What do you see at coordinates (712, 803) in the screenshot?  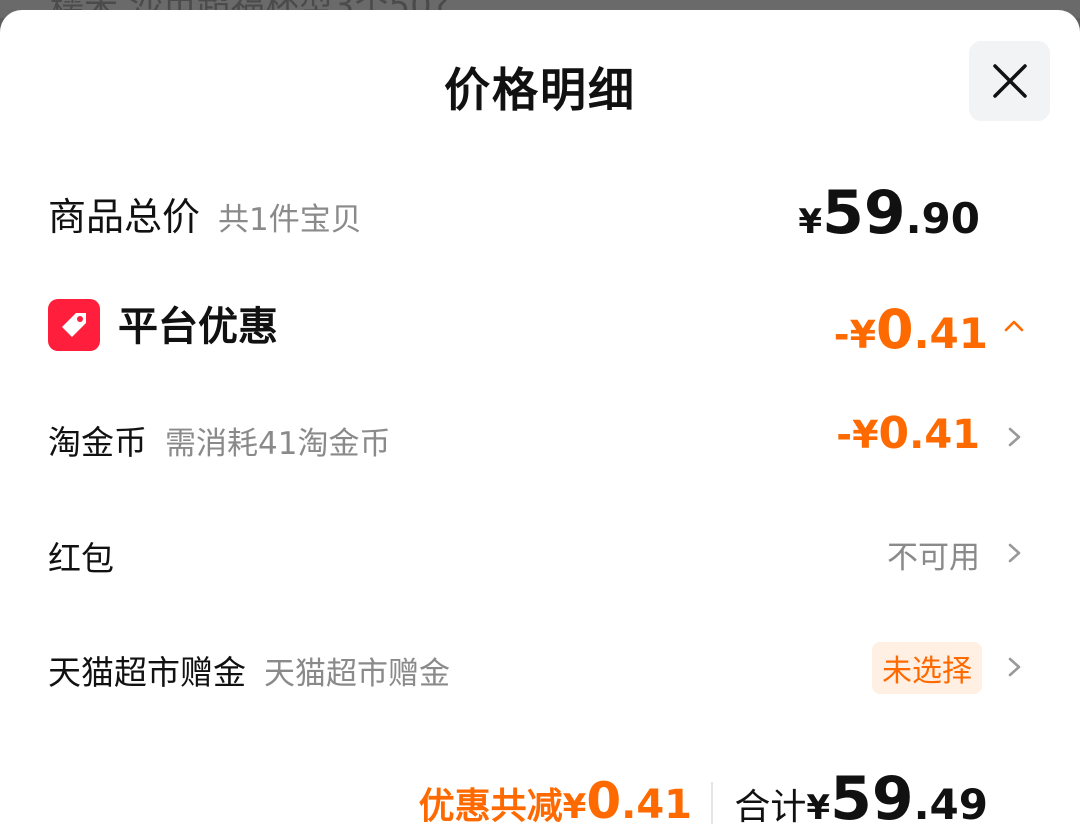 I see `footer-divider` at bounding box center [712, 803].